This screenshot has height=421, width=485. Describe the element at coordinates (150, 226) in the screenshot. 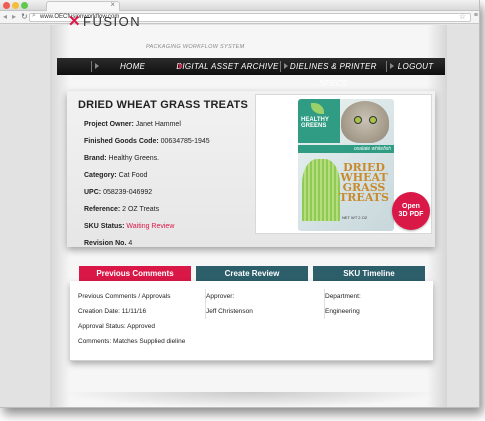

I see `sku-status-value: Waiting Review` at that location.